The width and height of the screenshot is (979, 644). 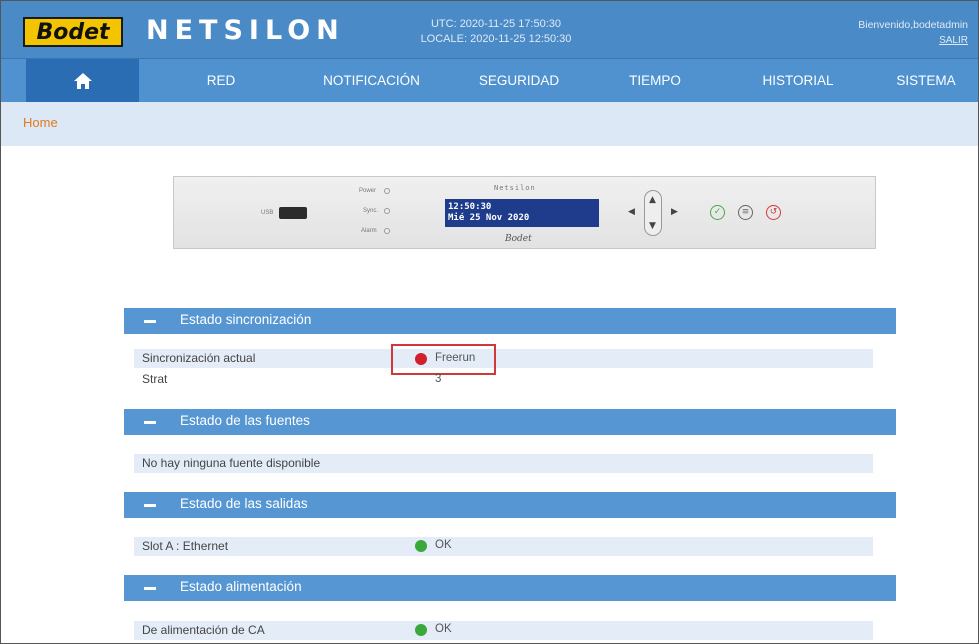 I want to click on section-sync-header: Estado sincronización, so click(x=510, y=321).